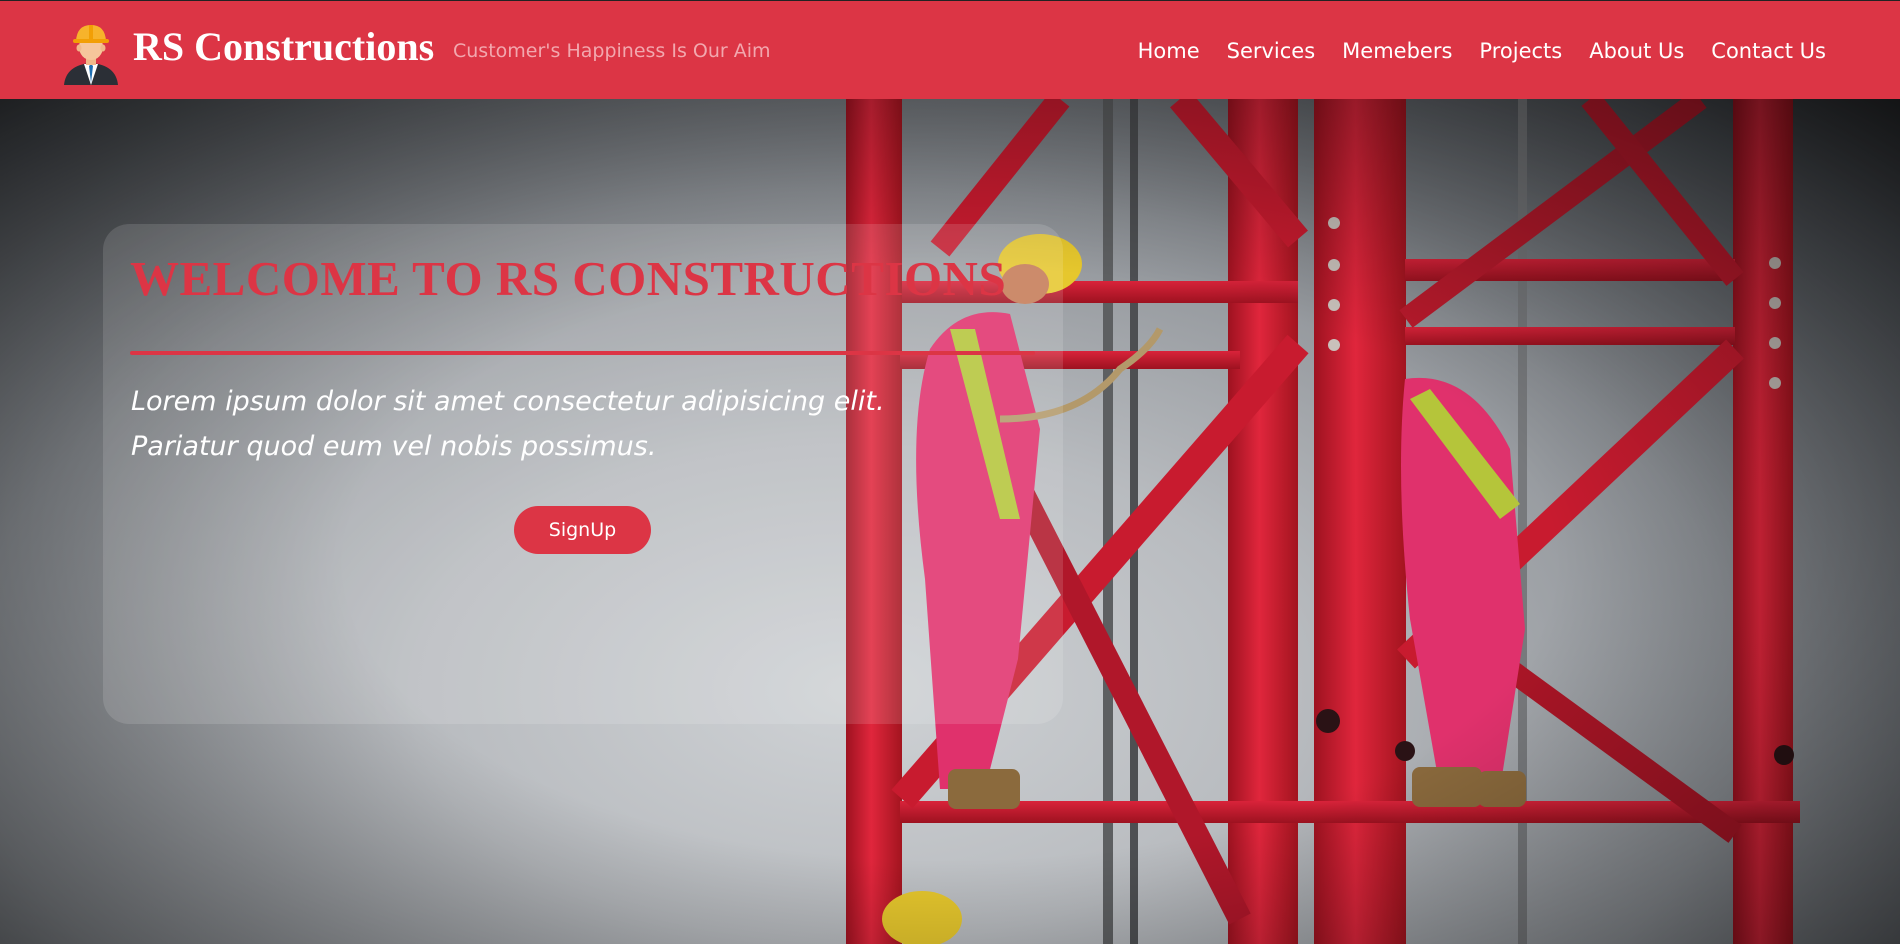  I want to click on nav-item-contact-us: Contact Us, so click(1768, 51).